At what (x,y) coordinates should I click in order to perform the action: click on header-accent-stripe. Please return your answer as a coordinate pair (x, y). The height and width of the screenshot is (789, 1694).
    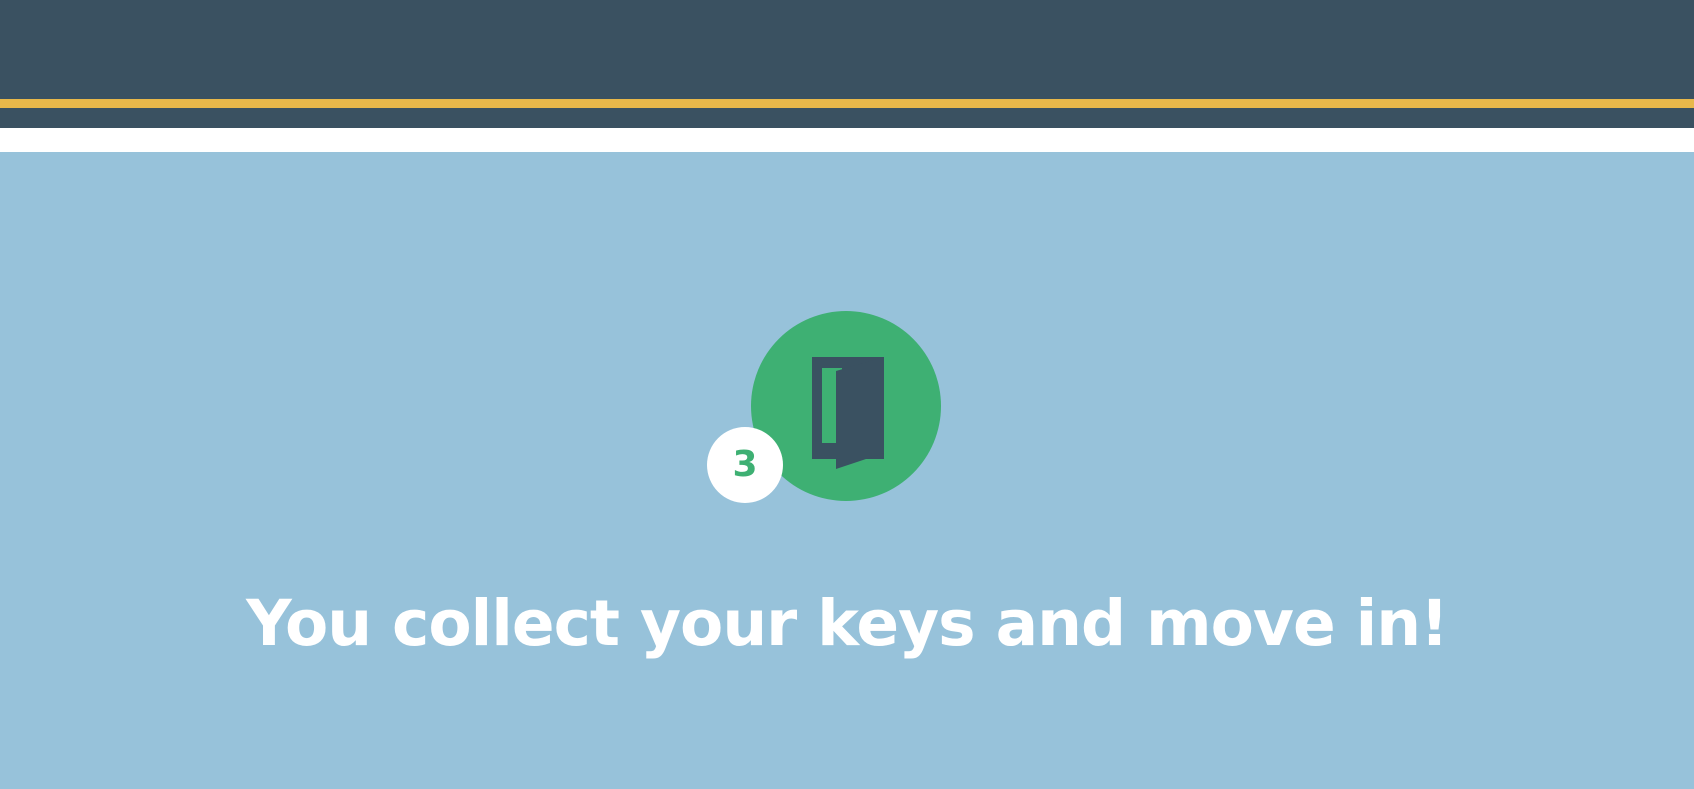
    Looking at the image, I should click on (847, 103).